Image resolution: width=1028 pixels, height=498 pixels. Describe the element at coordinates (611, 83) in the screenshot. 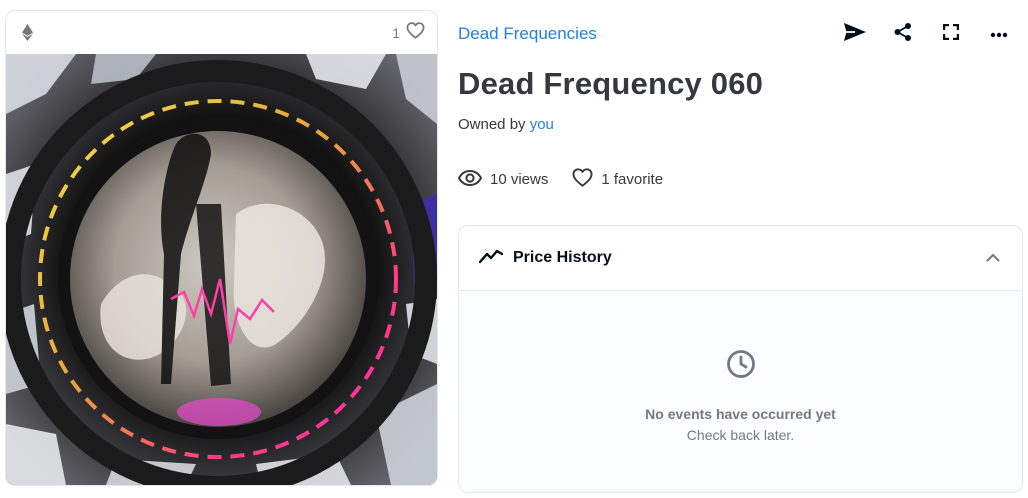

I see `item-title: Dead Frequency 060` at that location.